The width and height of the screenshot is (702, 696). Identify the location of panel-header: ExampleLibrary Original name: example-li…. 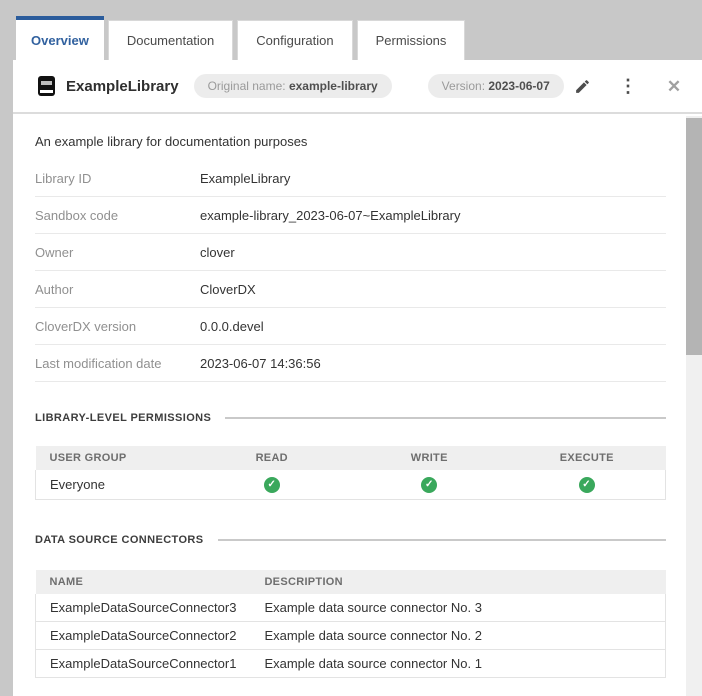
(357, 87).